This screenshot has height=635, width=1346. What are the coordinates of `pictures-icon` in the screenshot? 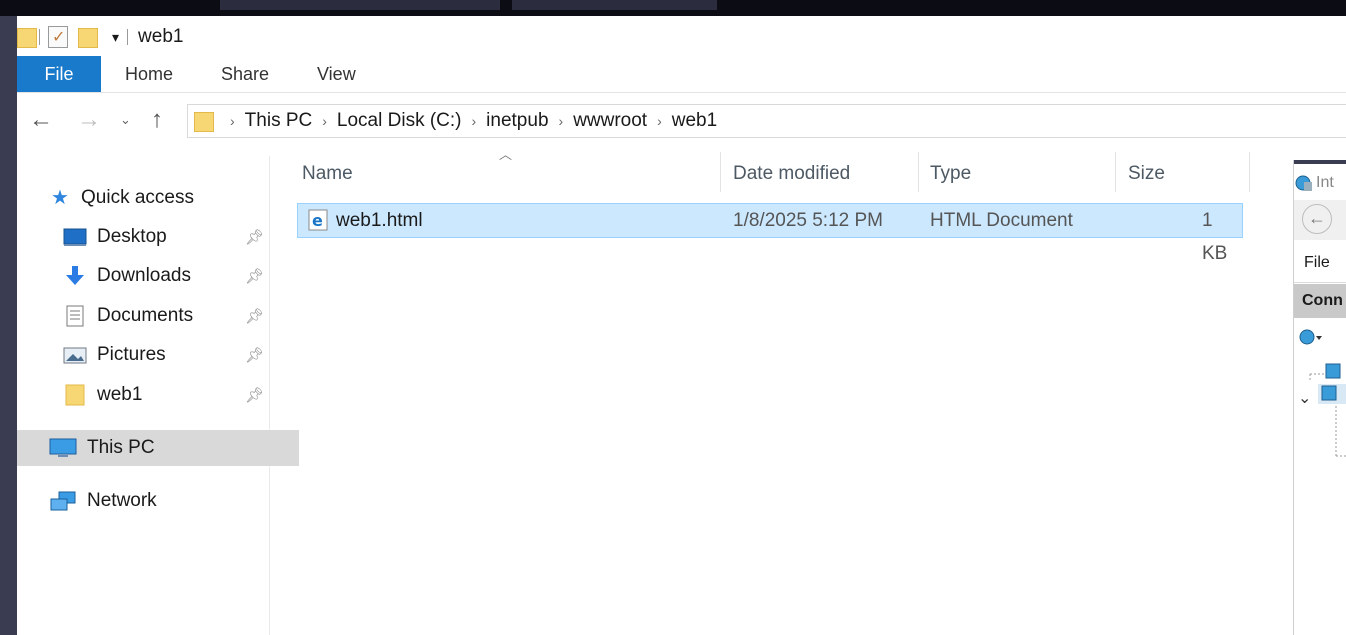 It's located at (75, 355).